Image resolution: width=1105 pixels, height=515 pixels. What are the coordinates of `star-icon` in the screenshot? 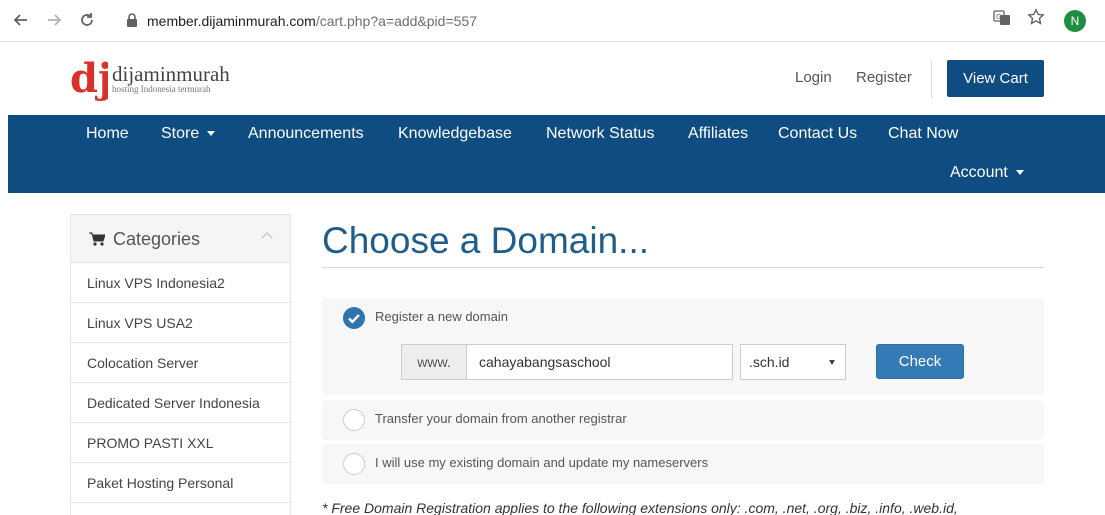 It's located at (1036, 19).